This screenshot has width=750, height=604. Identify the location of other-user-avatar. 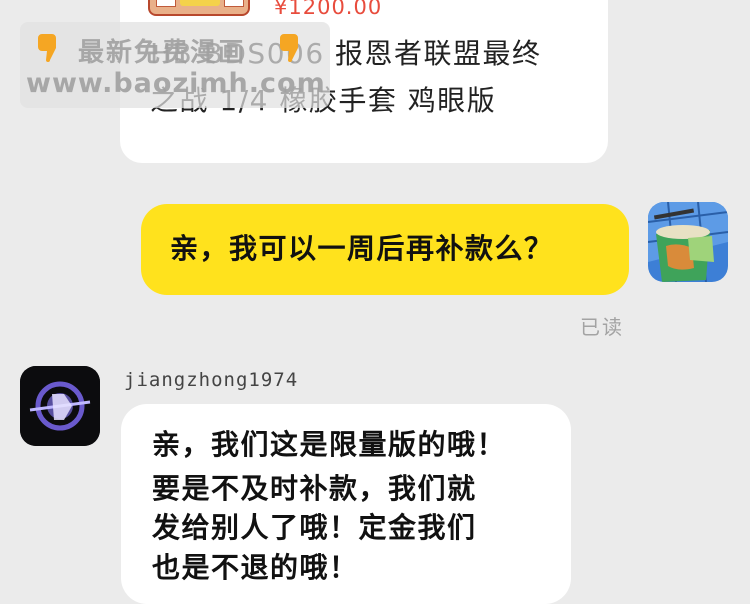
(60, 406).